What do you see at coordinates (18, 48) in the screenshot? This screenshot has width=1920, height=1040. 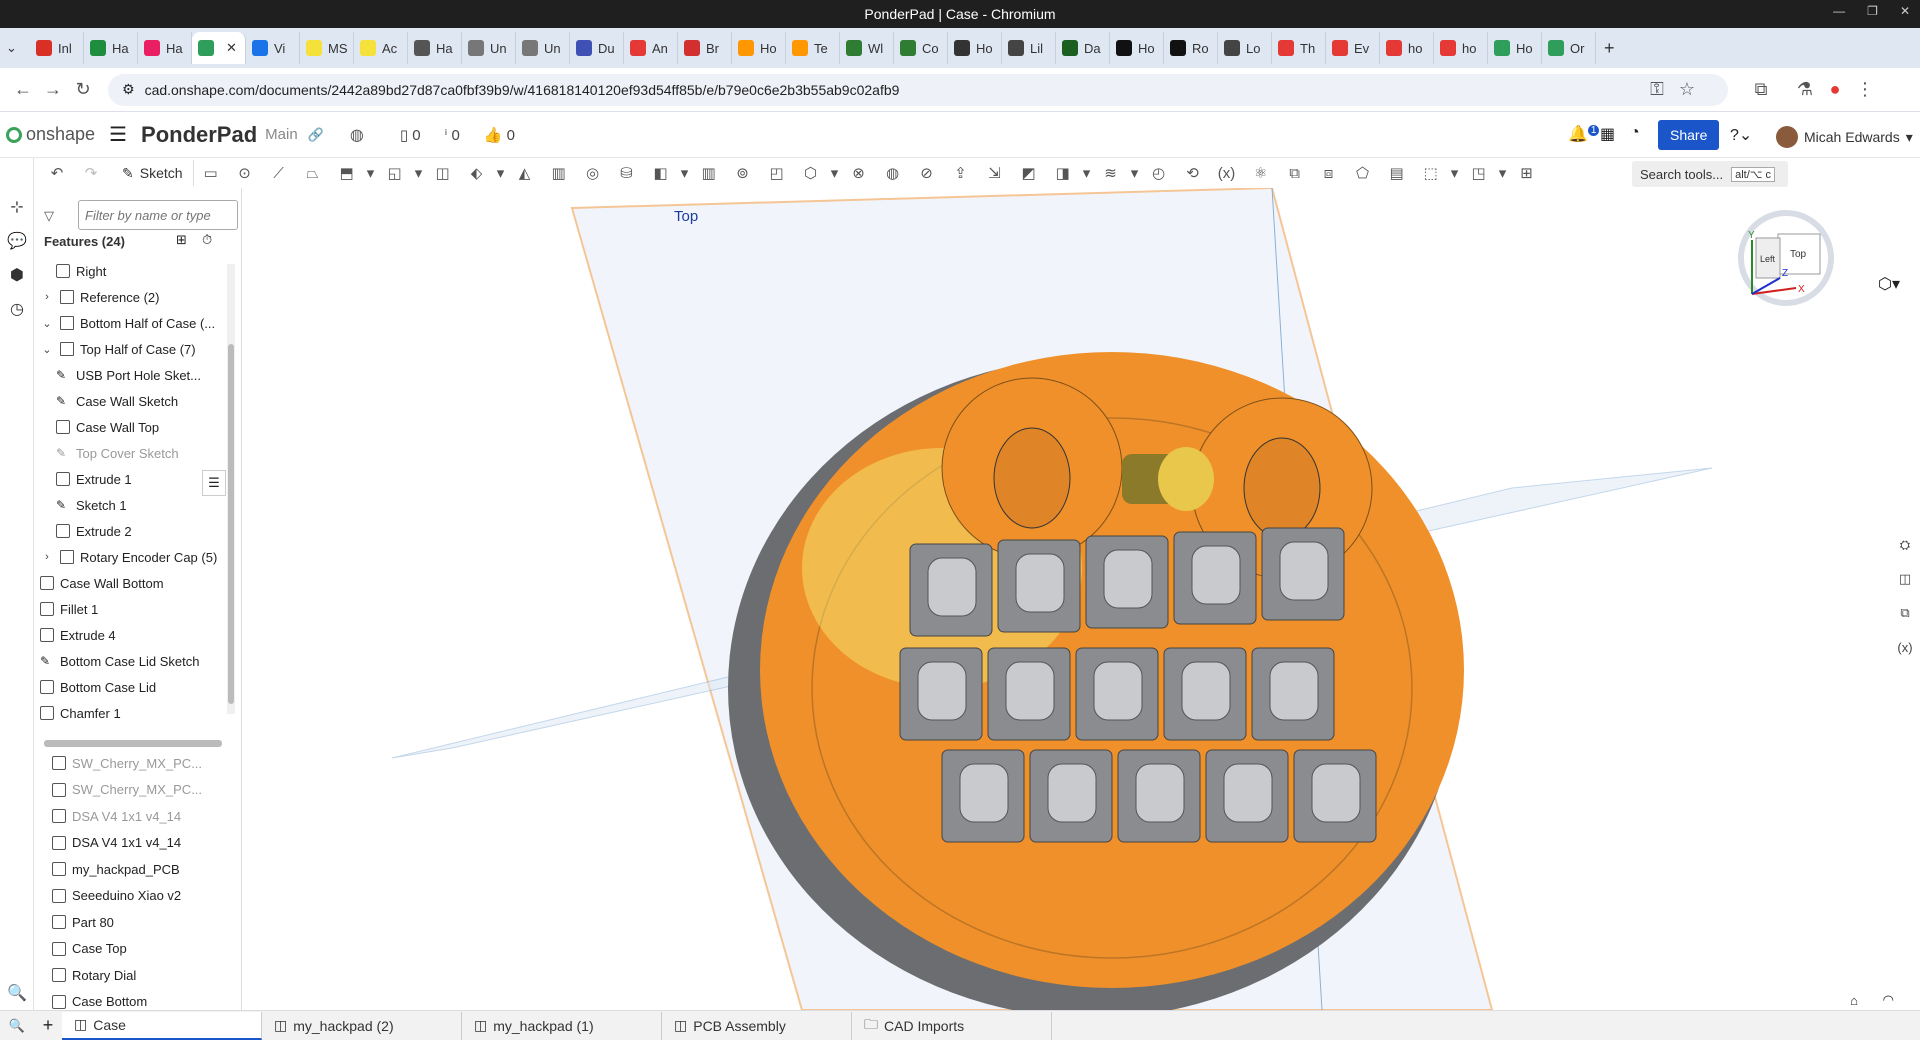 I see `tab-search-icon: ⌄` at bounding box center [18, 48].